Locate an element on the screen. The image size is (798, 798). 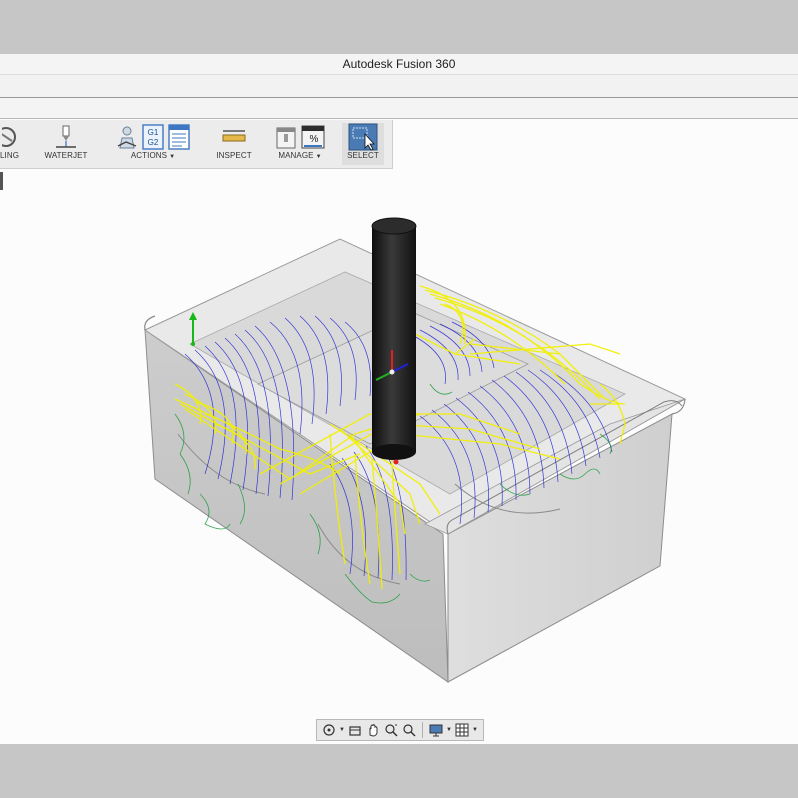
cutting-tool is located at coordinates (394, 341).